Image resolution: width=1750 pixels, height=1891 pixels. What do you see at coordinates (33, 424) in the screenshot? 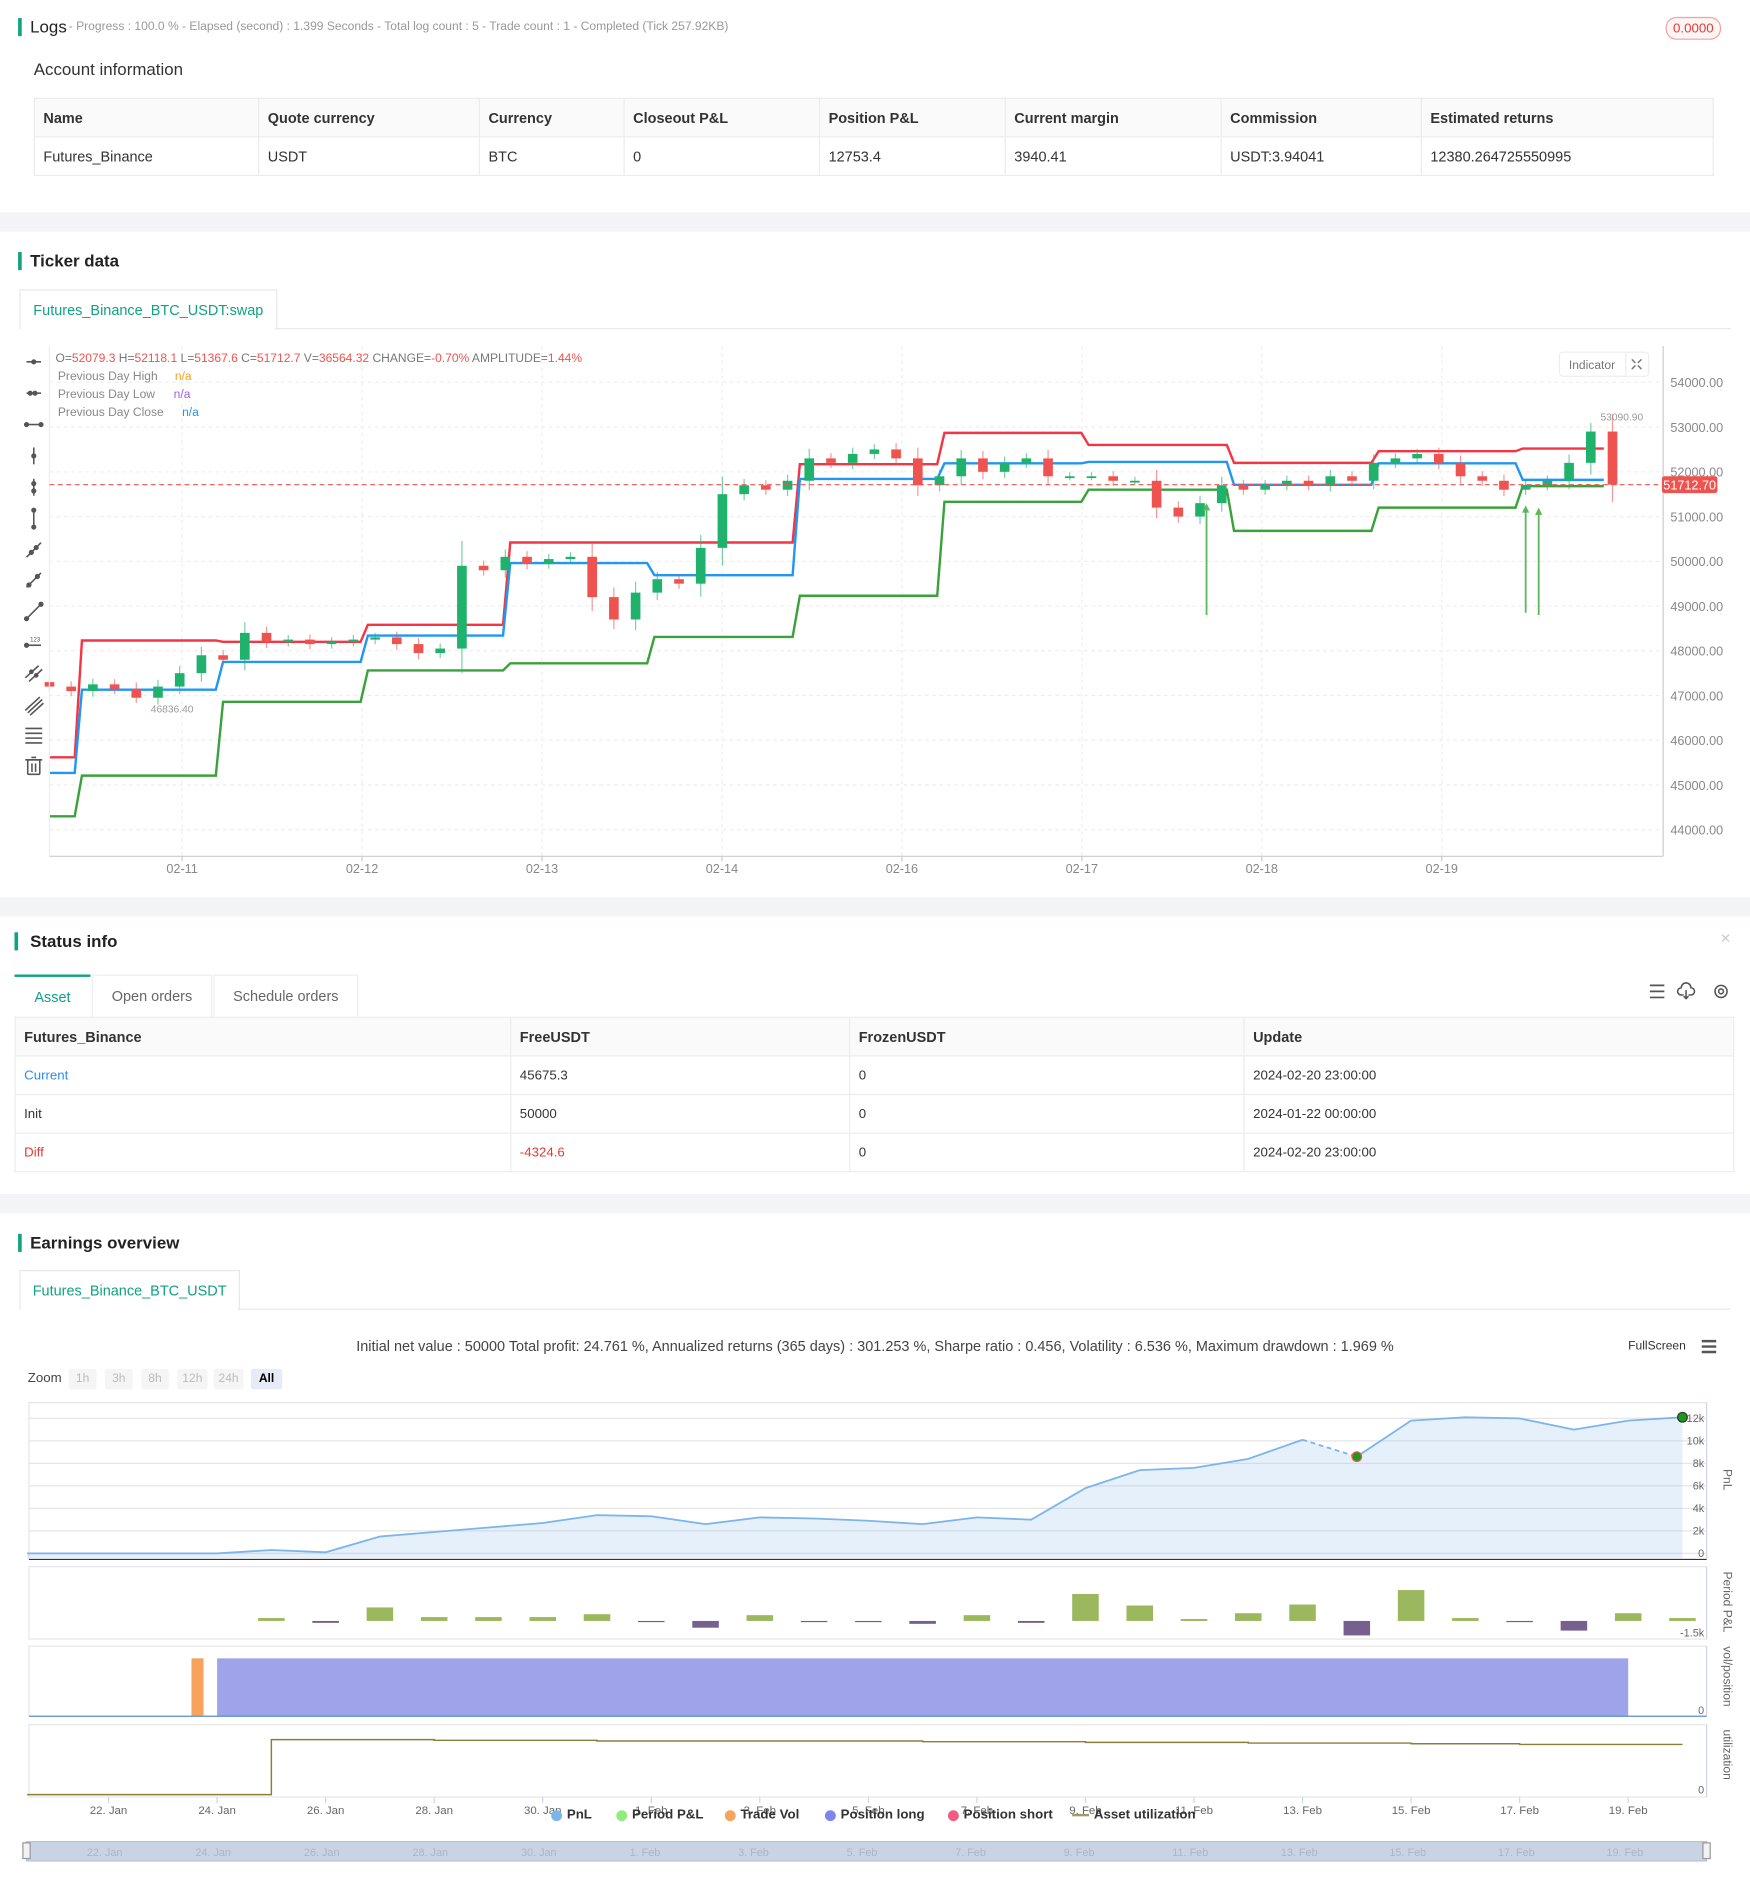
I see `horizontal-line-icon` at bounding box center [33, 424].